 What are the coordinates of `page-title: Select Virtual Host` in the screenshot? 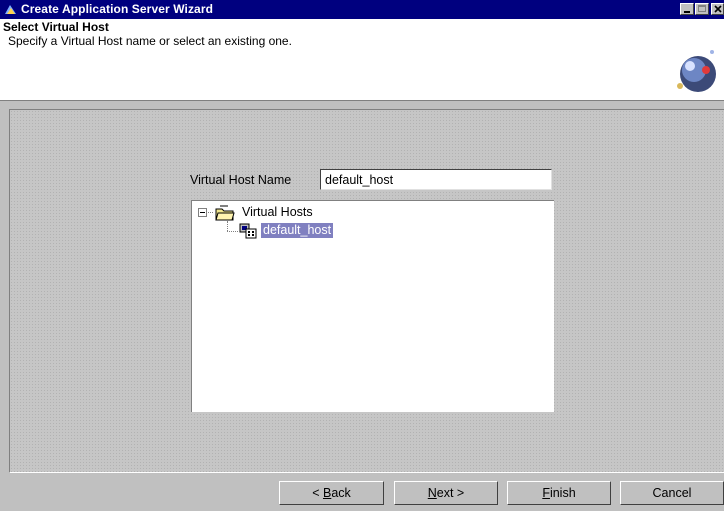 It's located at (56, 27).